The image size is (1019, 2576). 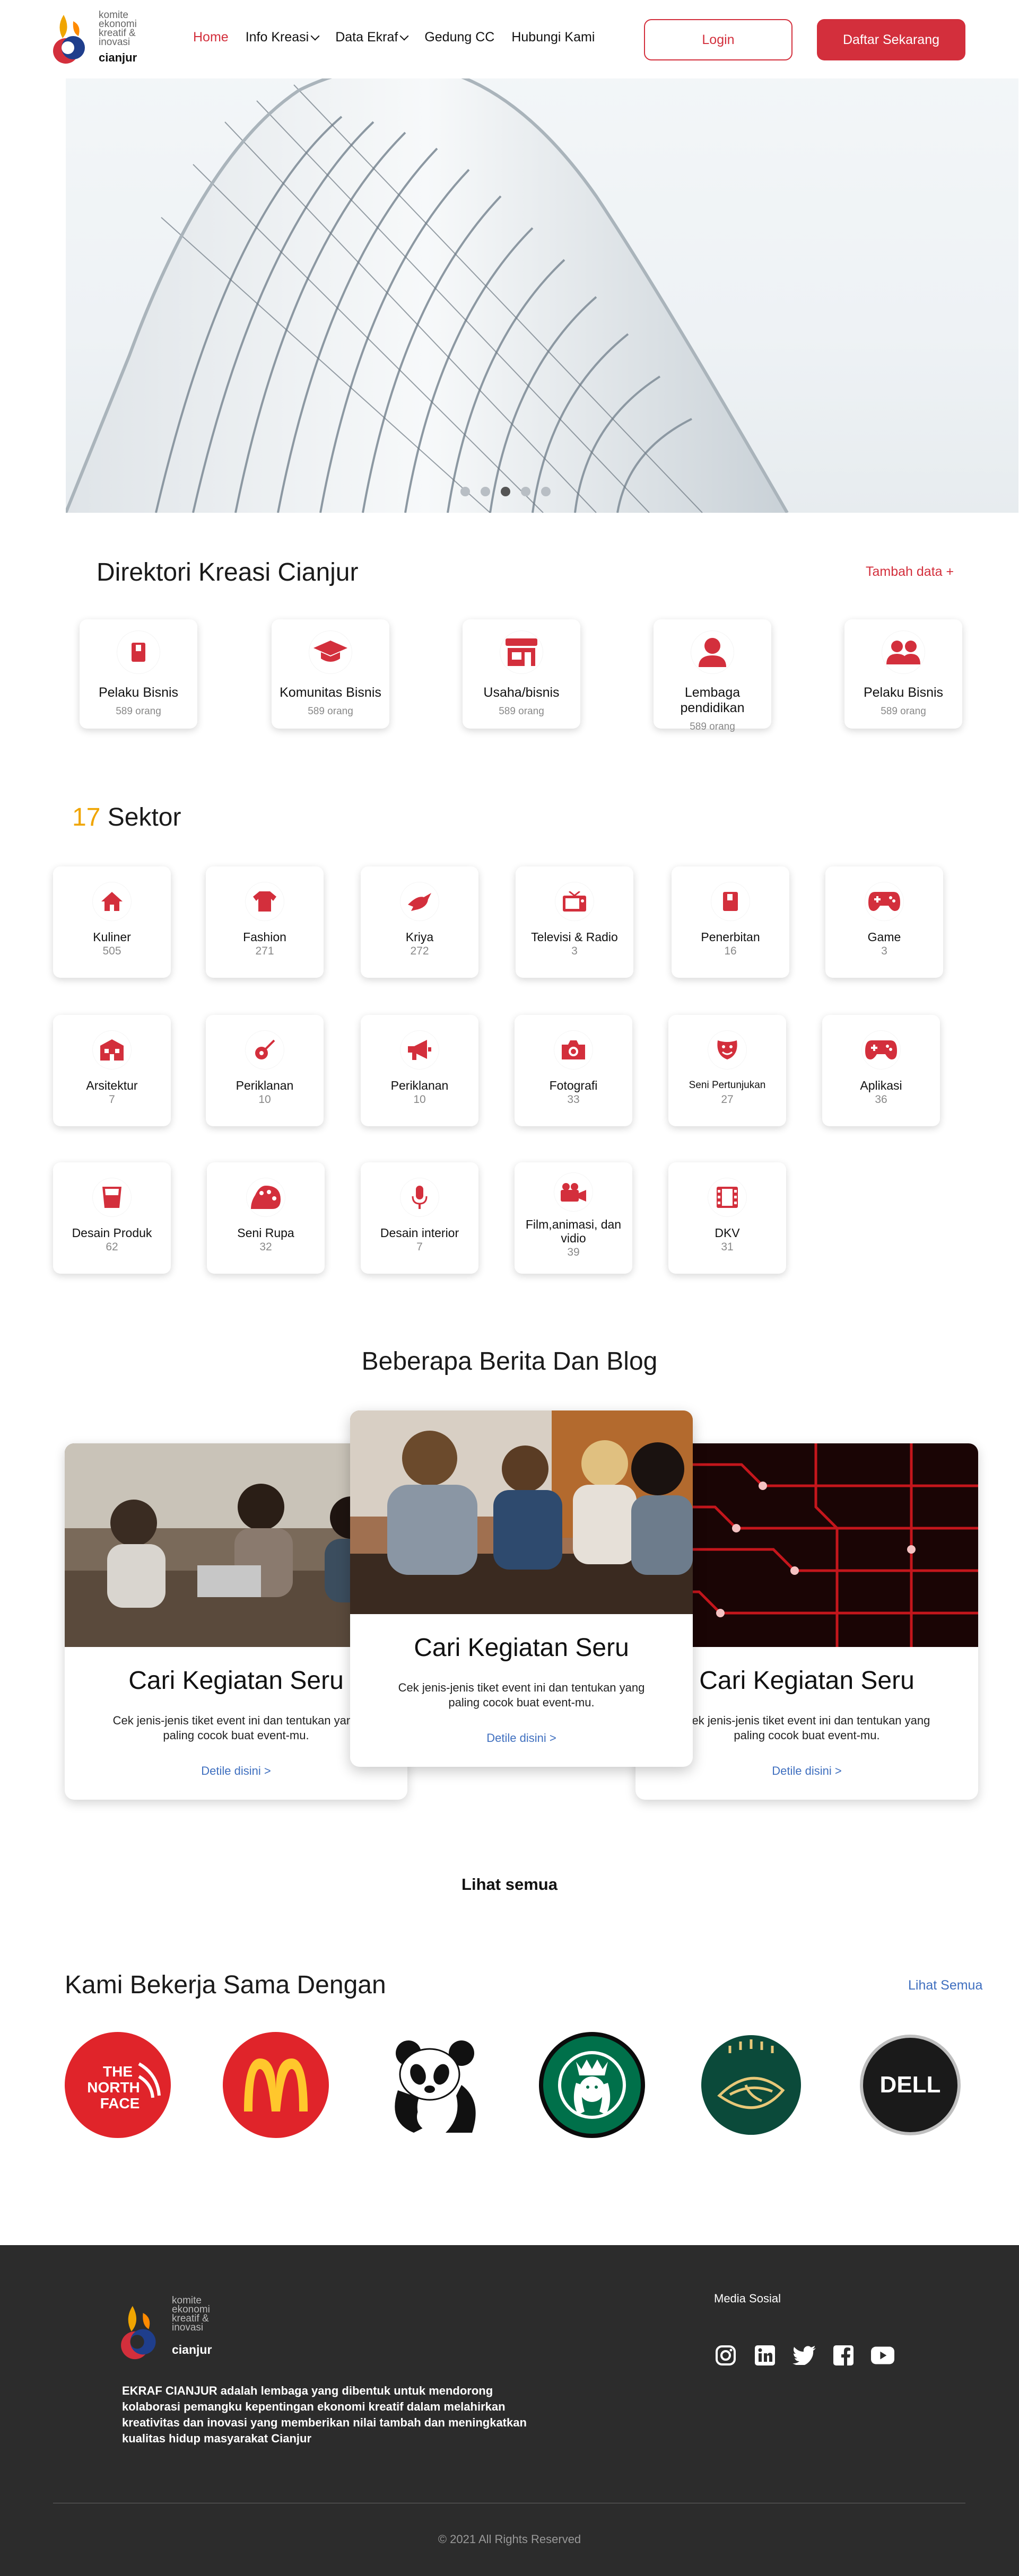 I want to click on building-photo, so click(x=428, y=289).